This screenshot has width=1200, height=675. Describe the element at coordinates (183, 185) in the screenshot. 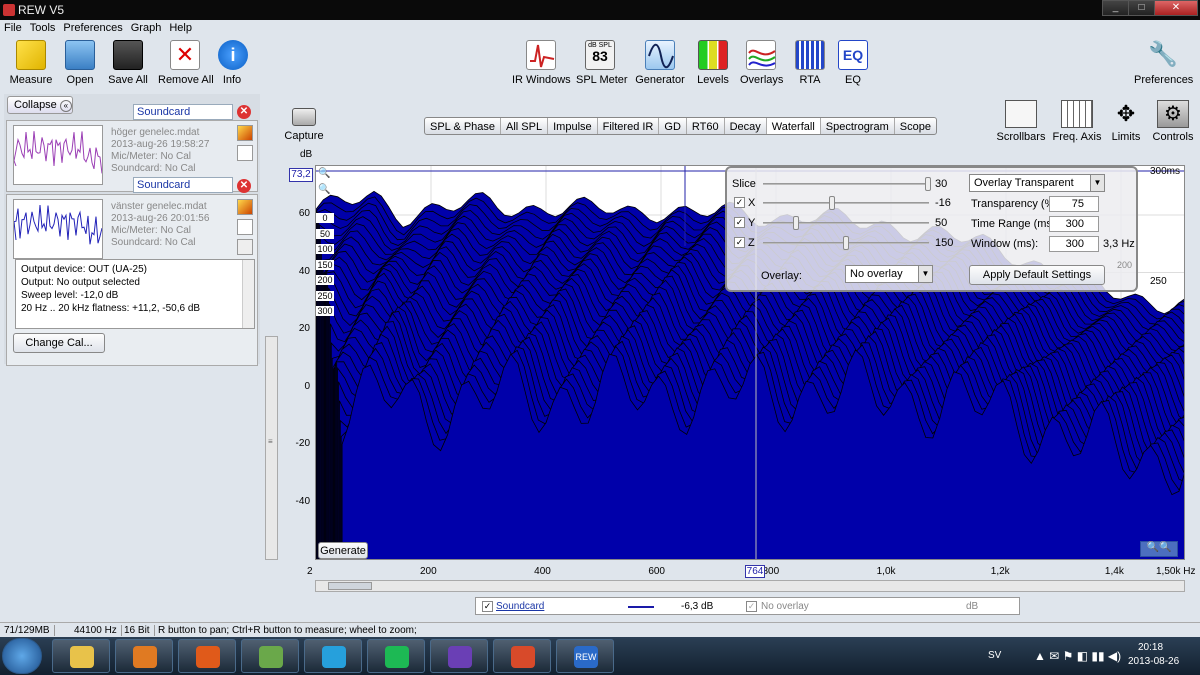

I see `measurement-name-2: Soundcard` at that location.